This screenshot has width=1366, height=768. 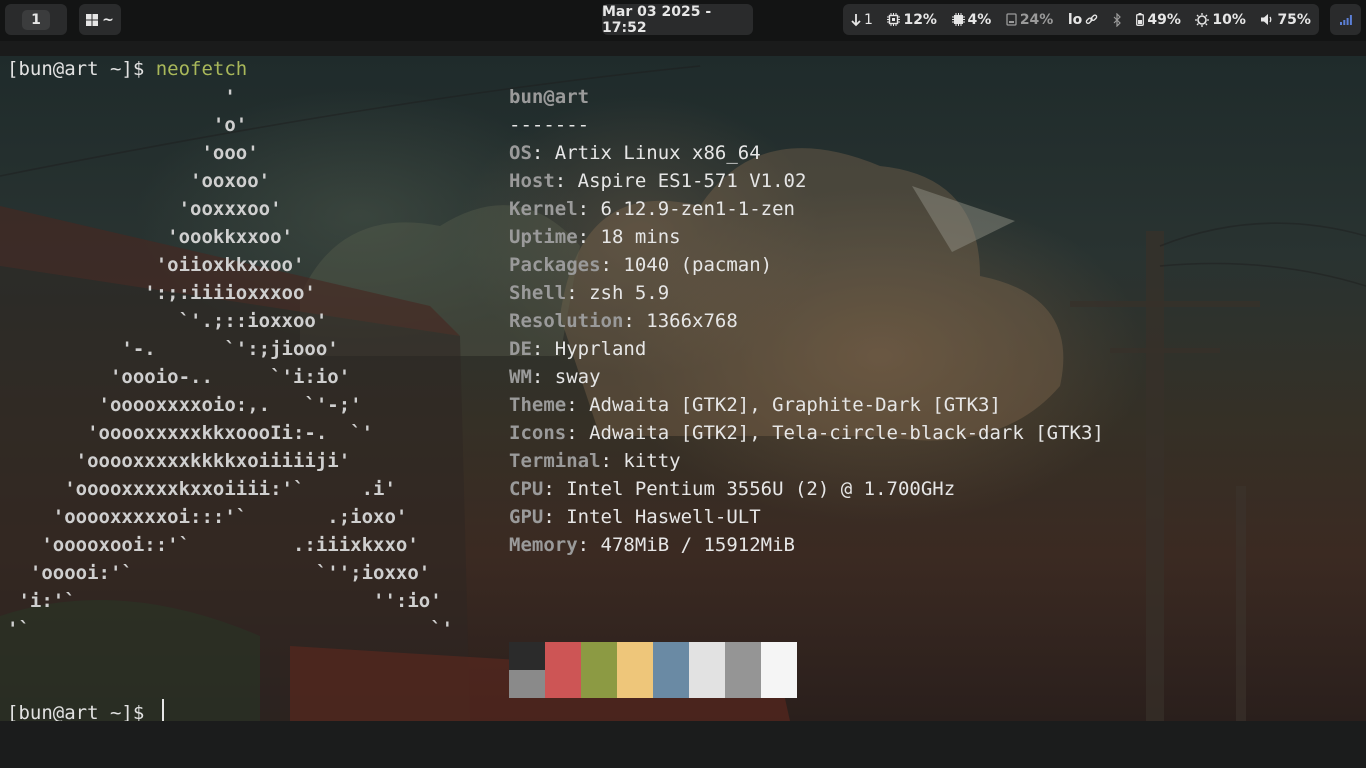 What do you see at coordinates (589, 293) in the screenshot?
I see `info-row-shell: Shell: zsh 5.9` at bounding box center [589, 293].